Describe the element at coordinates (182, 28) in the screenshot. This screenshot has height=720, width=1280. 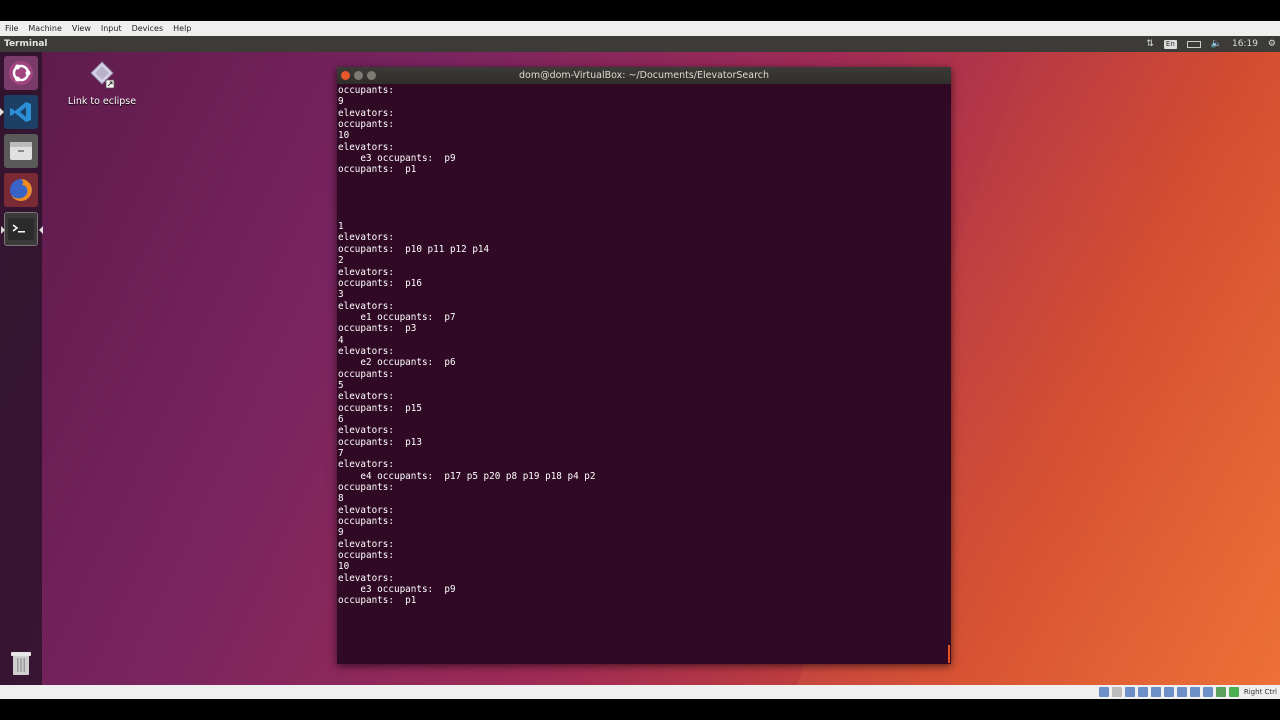
I see `menu-help: Help` at that location.